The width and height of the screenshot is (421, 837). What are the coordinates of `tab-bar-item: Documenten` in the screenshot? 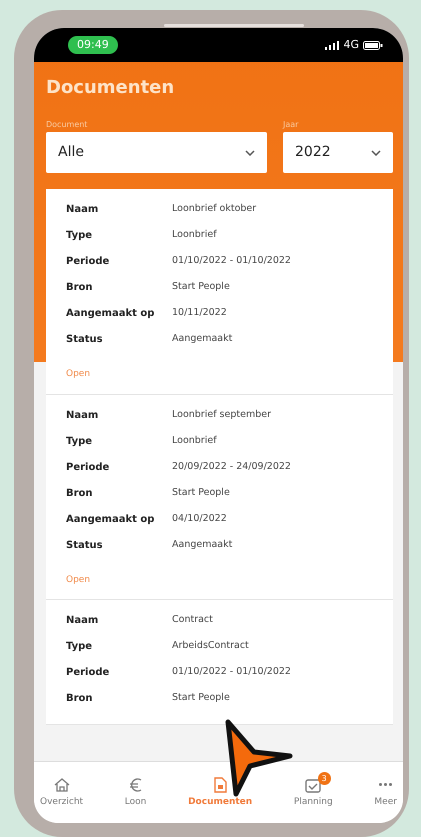 It's located at (220, 793).